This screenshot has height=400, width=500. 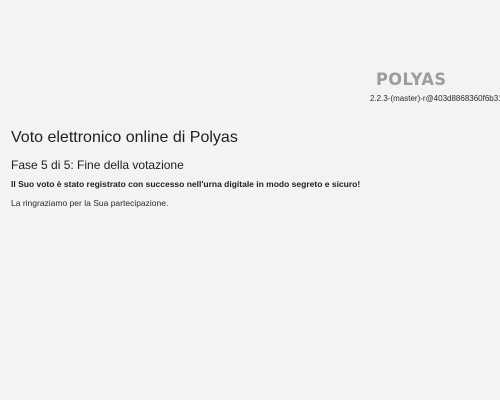 I want to click on step-heading: Fase 5 di 5: Fine della votazione, so click(x=97, y=165).